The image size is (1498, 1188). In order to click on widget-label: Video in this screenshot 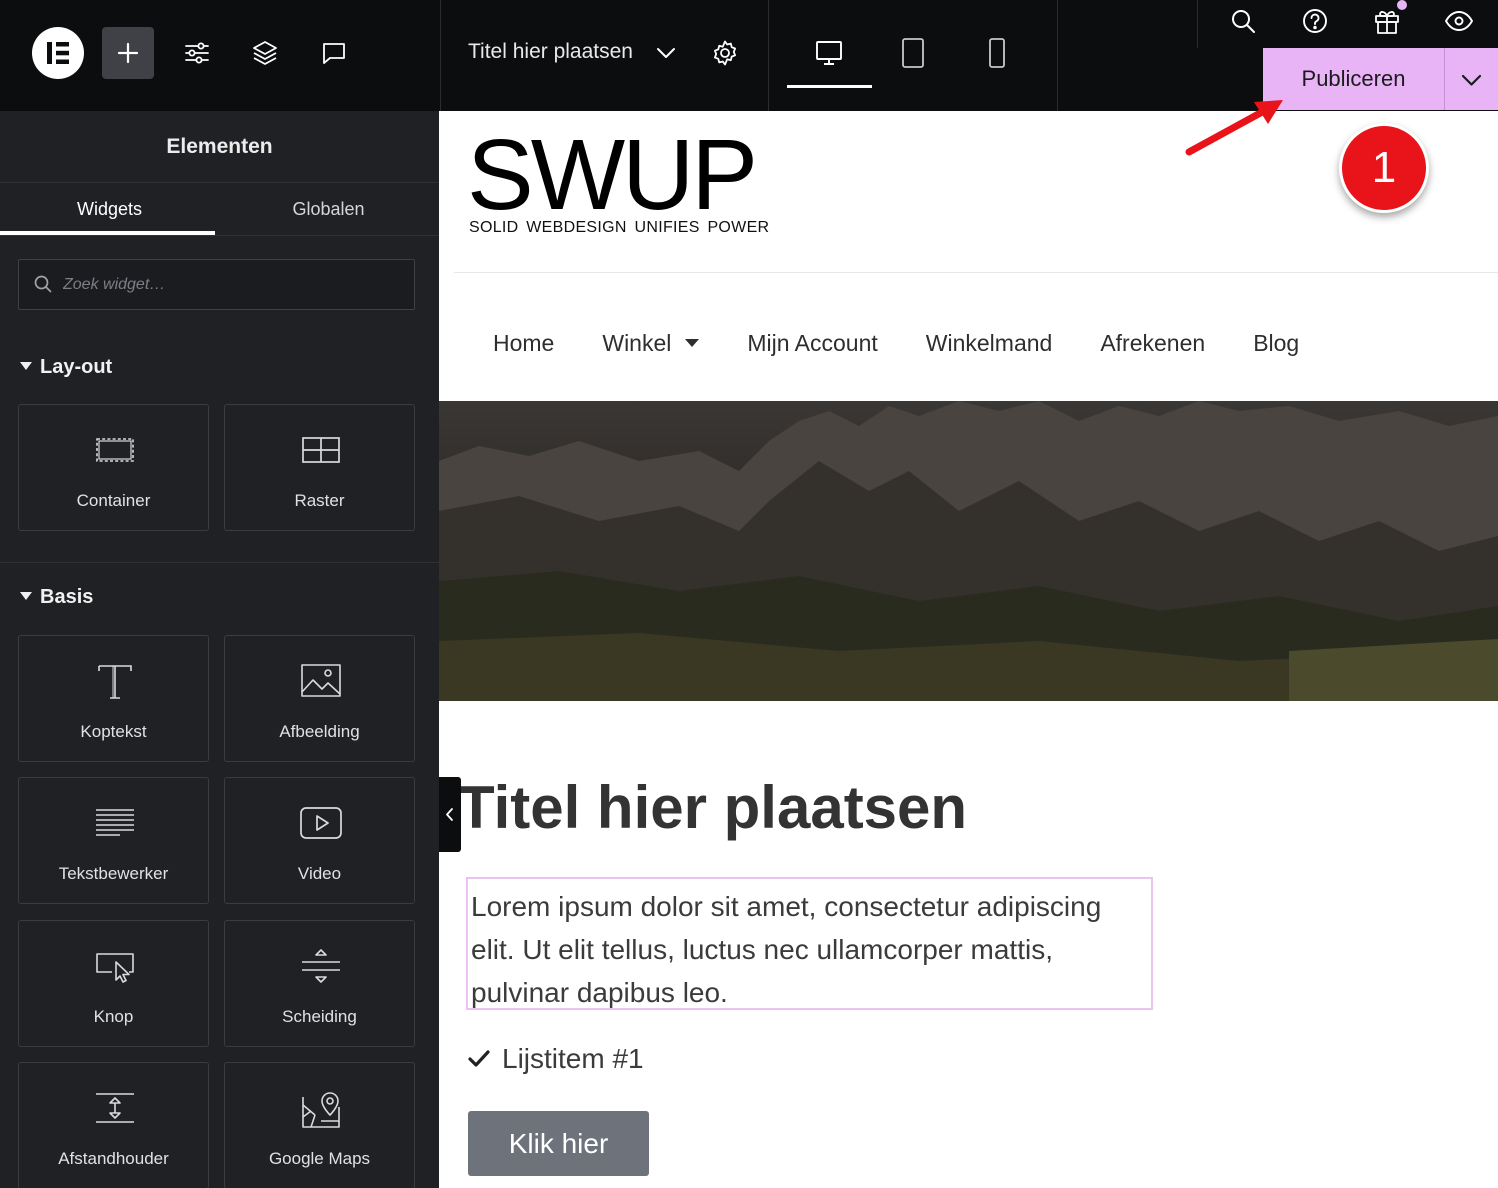, I will do `click(319, 873)`.